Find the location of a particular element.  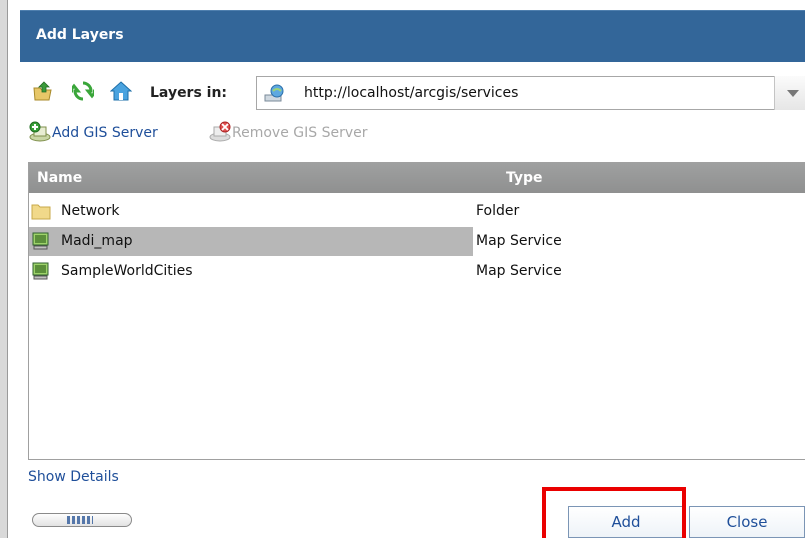

table-row: SampleWorldCities Map Service is located at coordinates (417, 271).